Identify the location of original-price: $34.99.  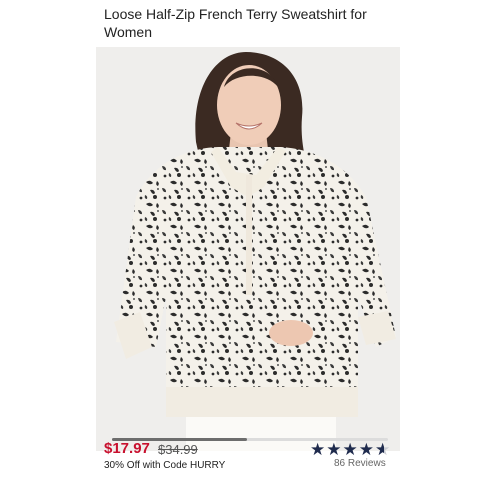
(178, 449).